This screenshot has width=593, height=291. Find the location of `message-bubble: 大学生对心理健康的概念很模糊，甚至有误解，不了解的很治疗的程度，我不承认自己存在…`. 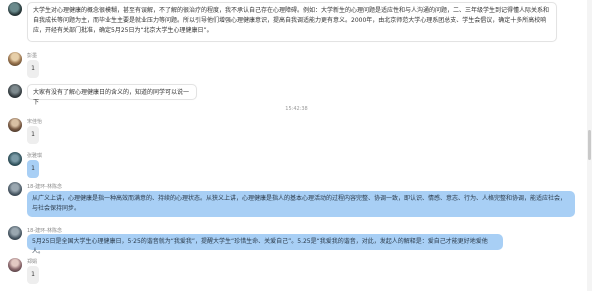

message-bubble: 大学生对心理健康的概念很模糊，甚至有误解，不了解的很治疗的程度，我不承认自己存在… is located at coordinates (292, 22).